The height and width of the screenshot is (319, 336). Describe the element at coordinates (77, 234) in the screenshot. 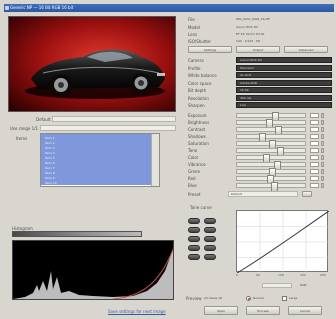

I see `histogram-bar` at that location.